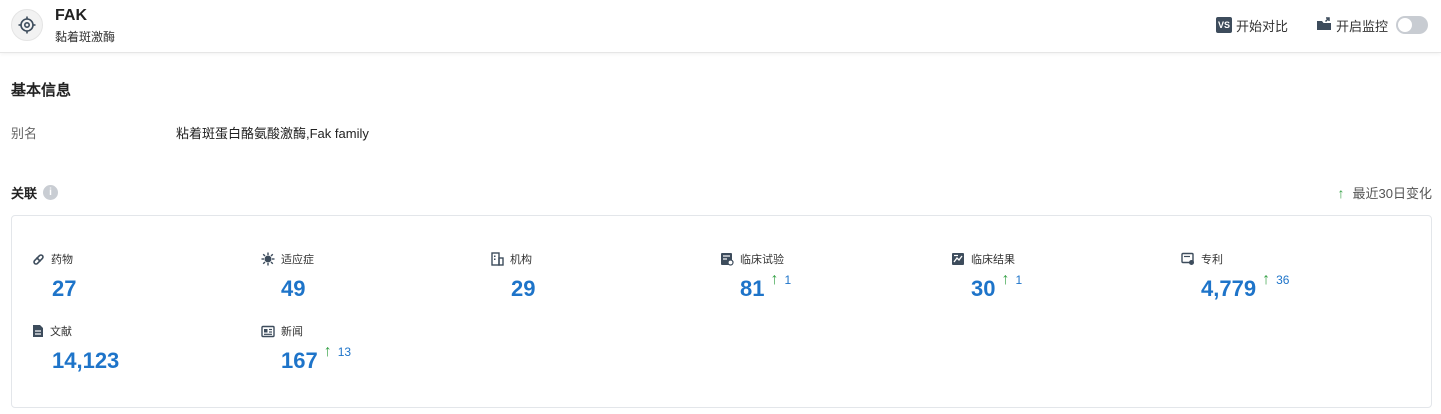  I want to click on page-subtitle: 黏着斑激酶, so click(85, 37).